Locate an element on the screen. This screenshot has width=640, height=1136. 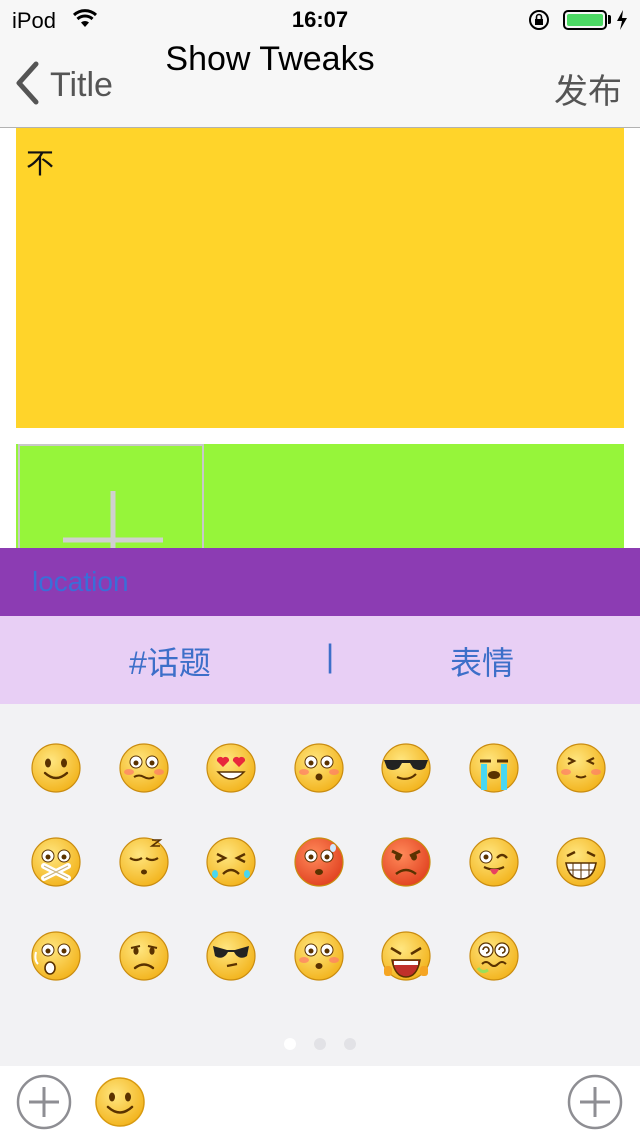
tongue-wink-icon is located at coordinates (494, 862).